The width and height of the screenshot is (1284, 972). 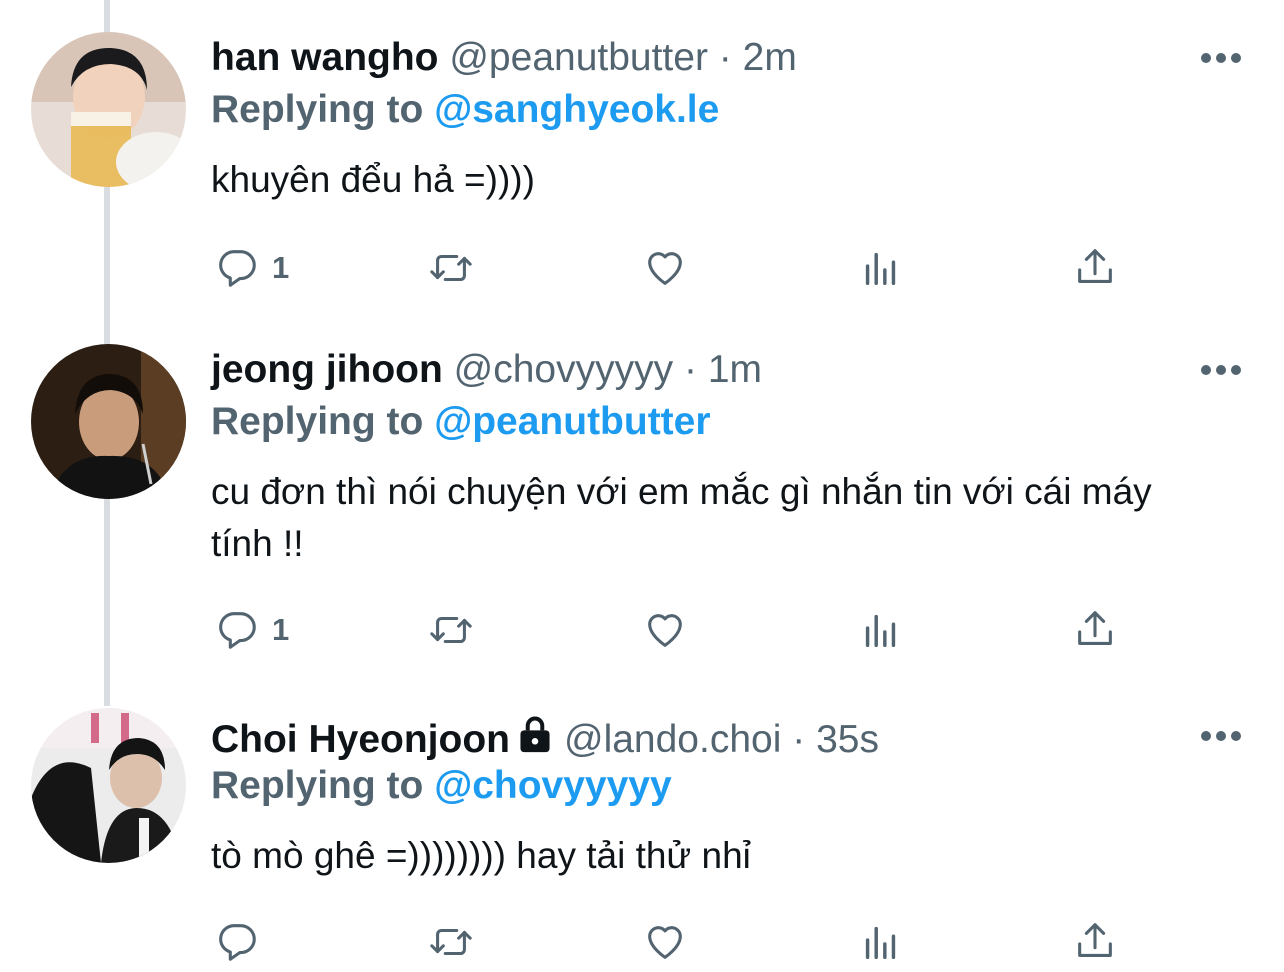 I want to click on replying-to: Replying to @peanutbutter, so click(x=461, y=422).